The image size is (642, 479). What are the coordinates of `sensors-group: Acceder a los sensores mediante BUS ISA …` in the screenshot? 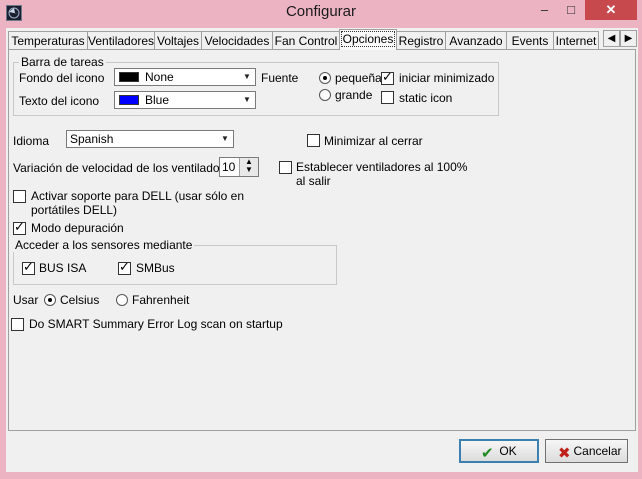 It's located at (175, 261).